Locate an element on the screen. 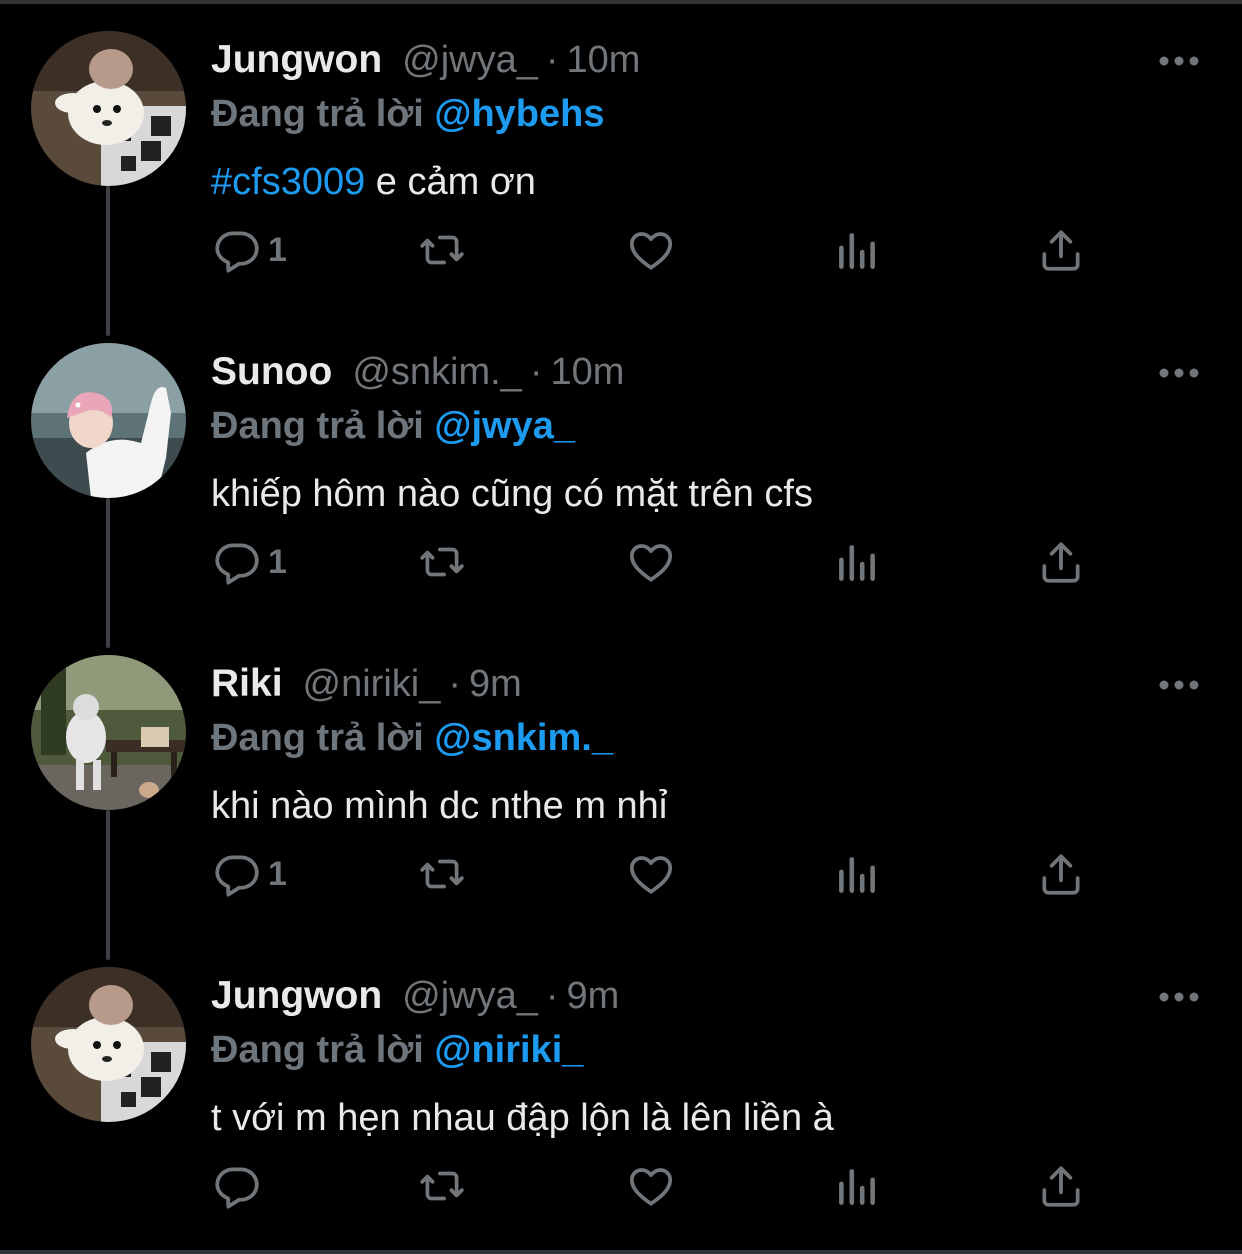 Image resolution: width=1242 pixels, height=1254 pixels. mention-link: @jwya_ is located at coordinates (504, 426).